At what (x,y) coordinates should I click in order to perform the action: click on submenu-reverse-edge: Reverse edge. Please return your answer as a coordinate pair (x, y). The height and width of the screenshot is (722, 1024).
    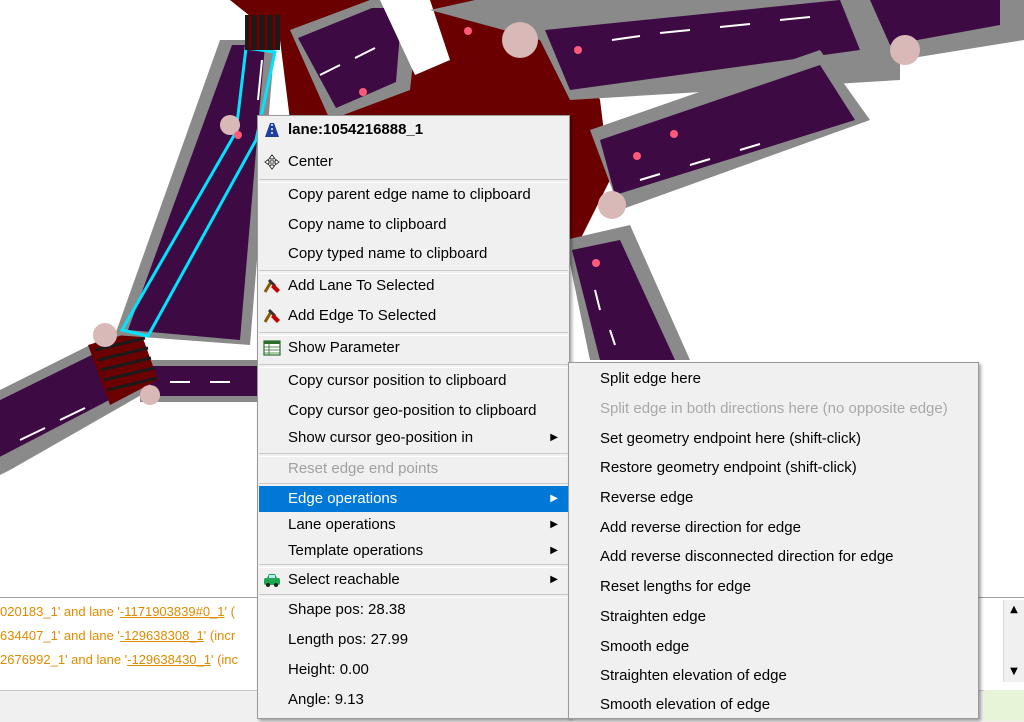
    Looking at the image, I should click on (773, 497).